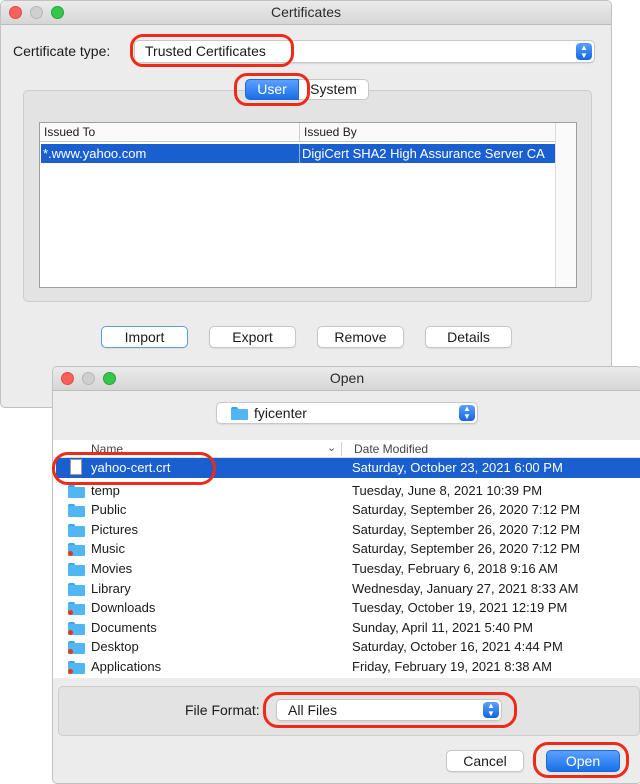 The width and height of the screenshot is (640, 784). Describe the element at coordinates (62, 51) in the screenshot. I see `certificate-type-label: Certificate type:` at that location.